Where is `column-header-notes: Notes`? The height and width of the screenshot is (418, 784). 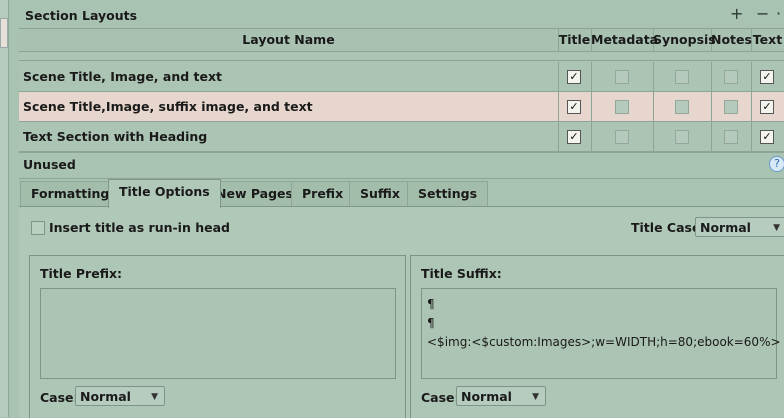
column-header-notes: Notes is located at coordinates (731, 40).